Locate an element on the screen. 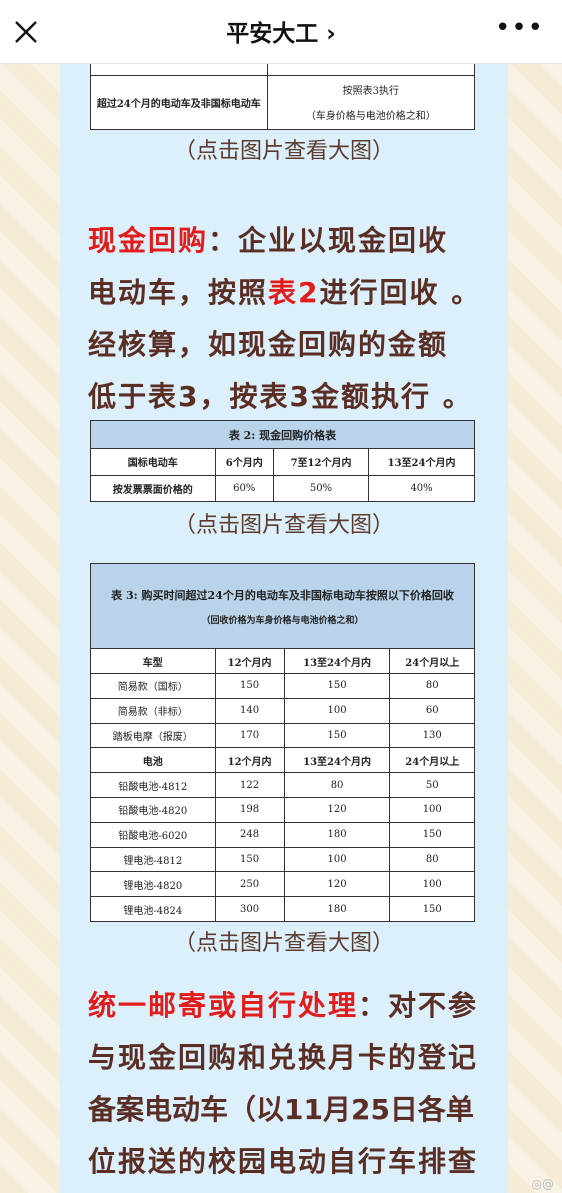 The height and width of the screenshot is (1193, 562). highlight: 表2 is located at coordinates (294, 292).